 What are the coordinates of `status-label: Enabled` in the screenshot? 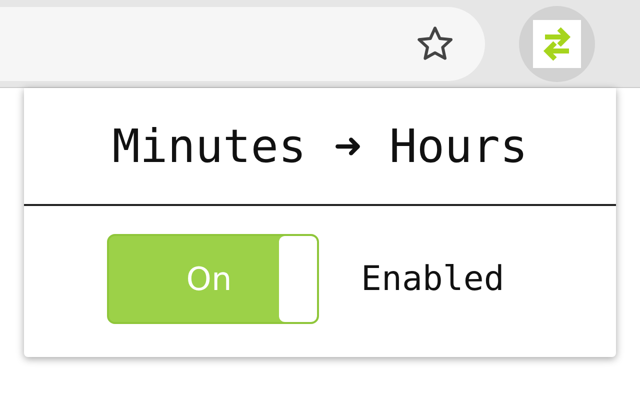 It's located at (432, 279).